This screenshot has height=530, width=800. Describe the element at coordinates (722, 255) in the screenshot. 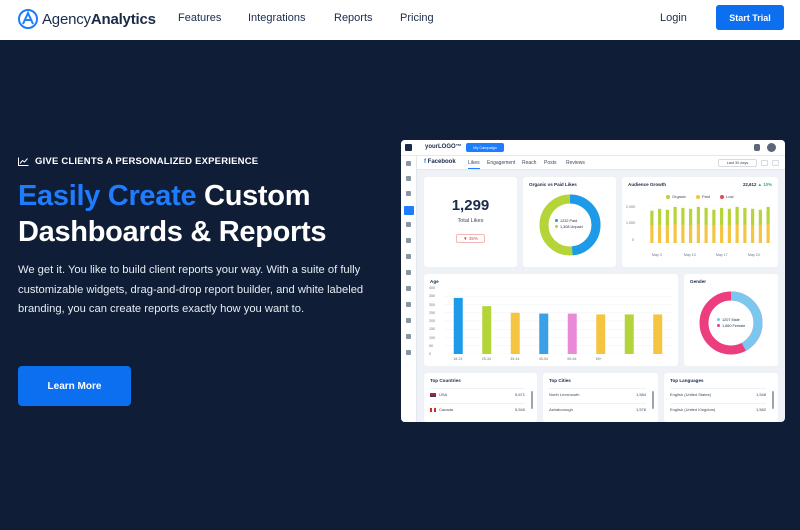

I see `audience-xlabel: May 17` at that location.